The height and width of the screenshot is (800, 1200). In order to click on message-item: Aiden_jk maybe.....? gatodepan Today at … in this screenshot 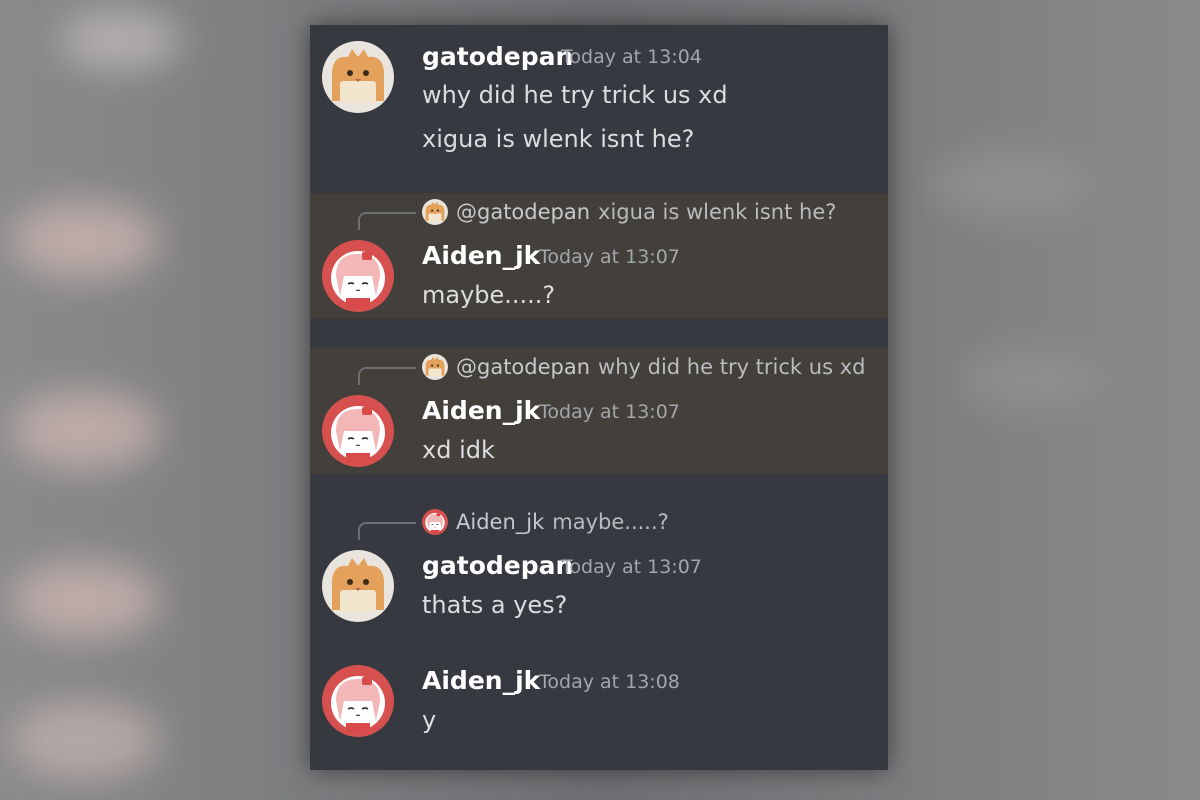, I will do `click(599, 566)`.